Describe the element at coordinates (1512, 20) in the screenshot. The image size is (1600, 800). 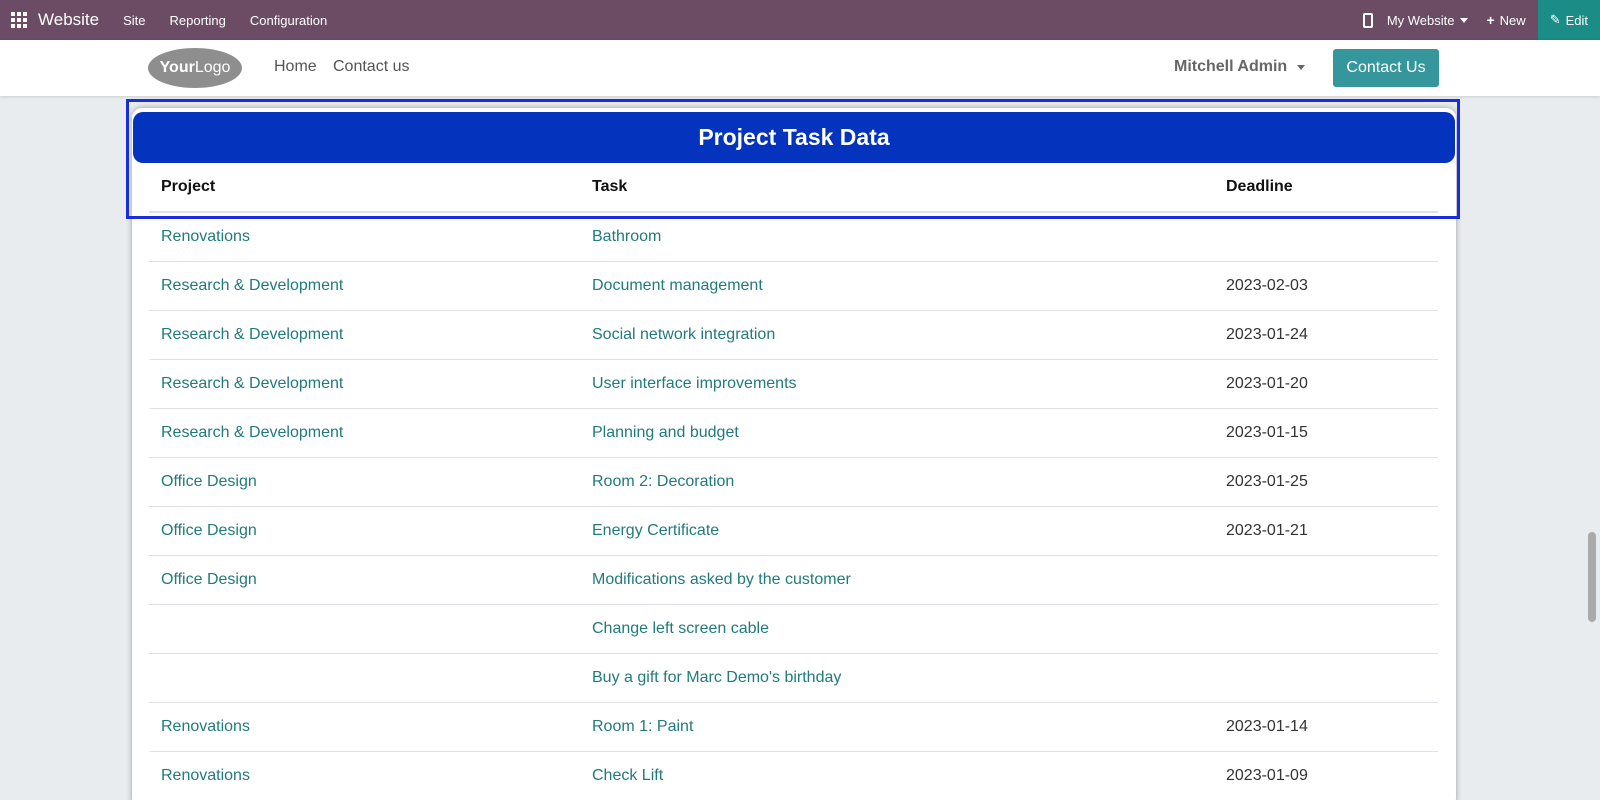
I see `new-button-label: New` at that location.